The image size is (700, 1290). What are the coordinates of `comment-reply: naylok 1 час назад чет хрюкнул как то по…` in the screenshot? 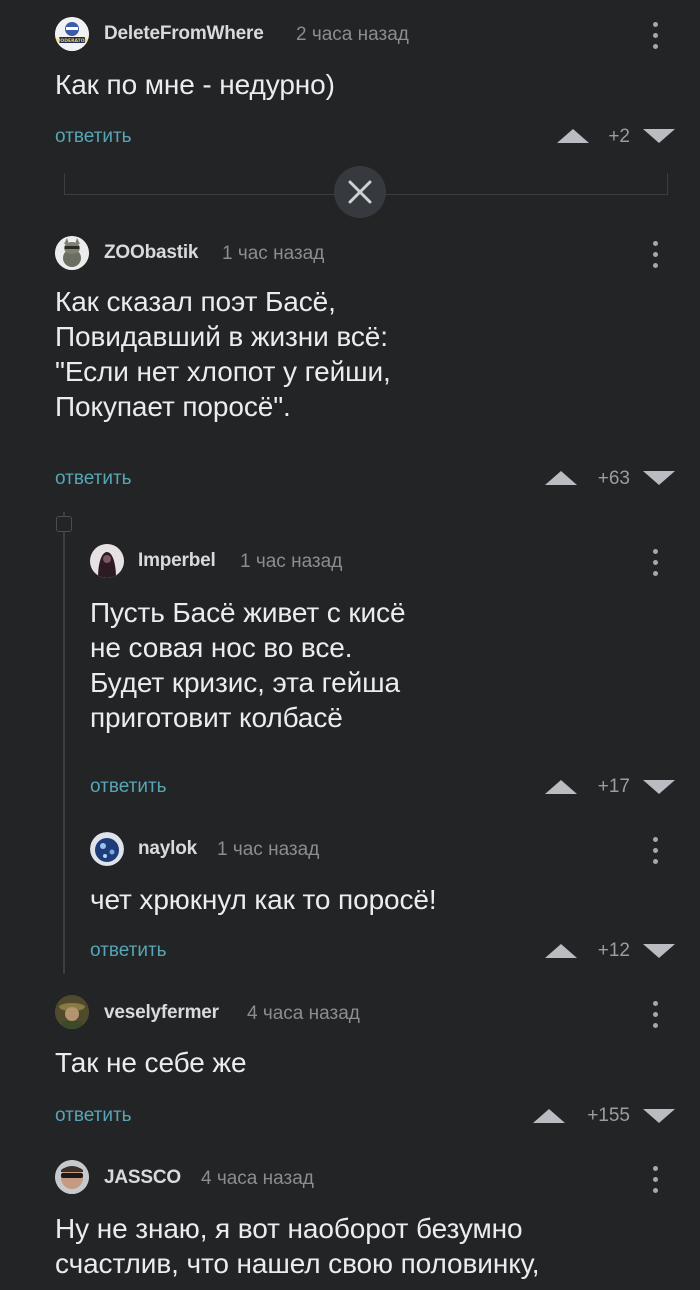 It's located at (350, 903).